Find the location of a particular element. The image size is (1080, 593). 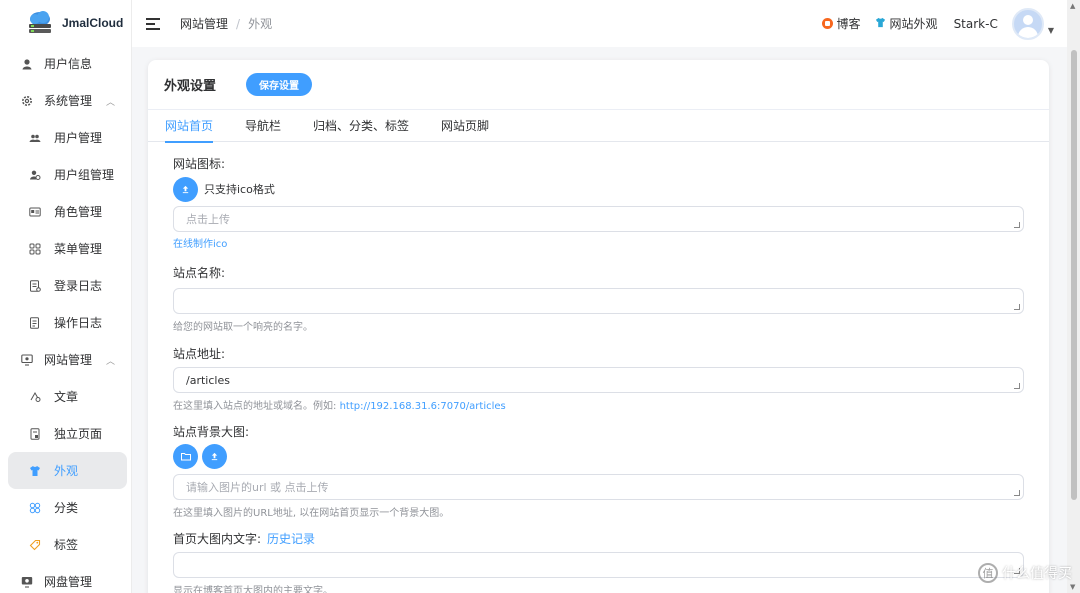

sidebar-item-label: 外观 is located at coordinates (66, 471).